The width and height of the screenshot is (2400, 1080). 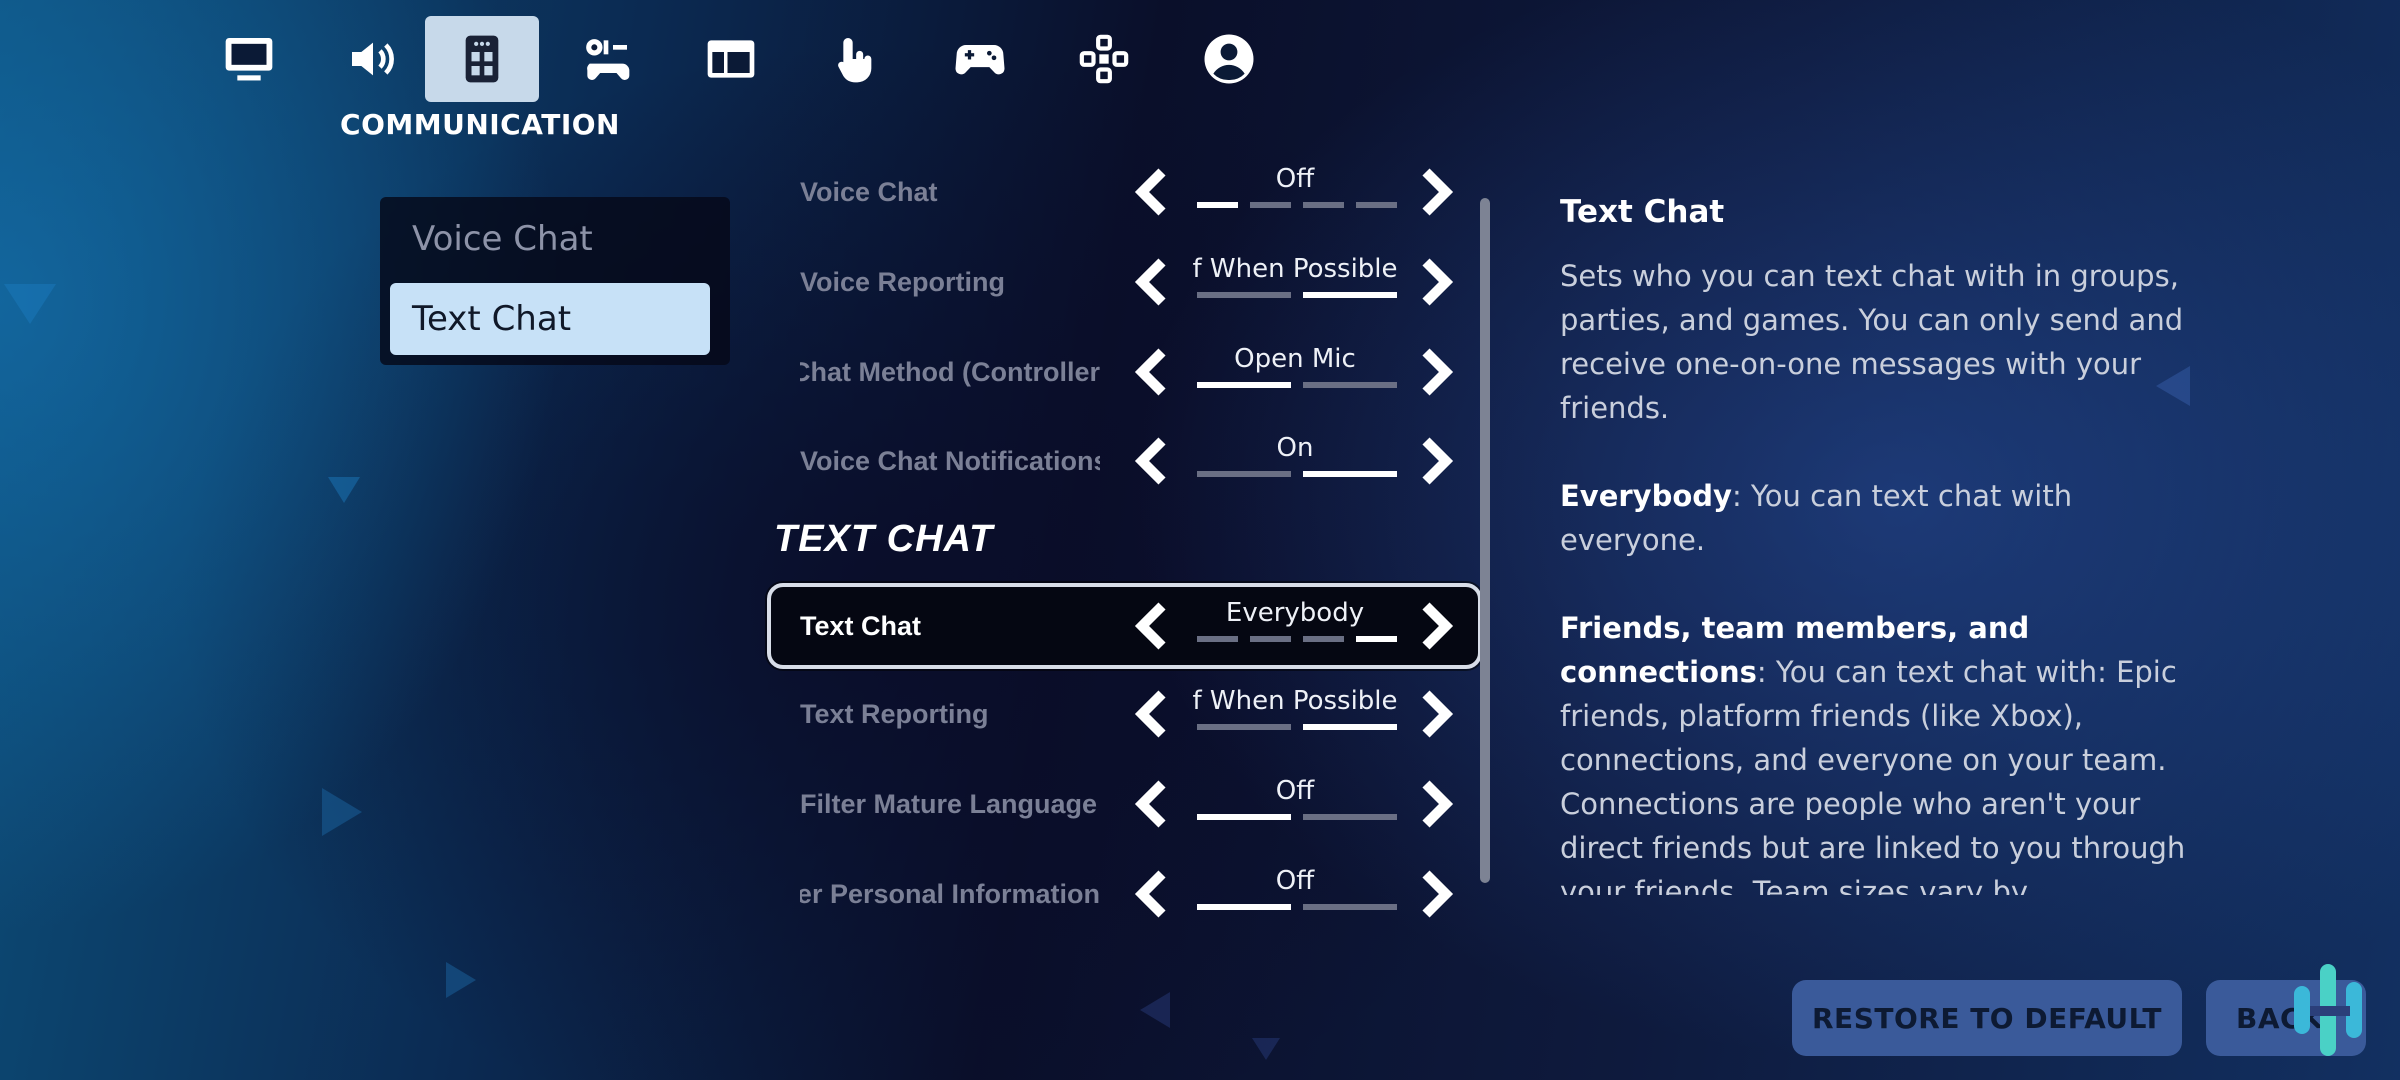 What do you see at coordinates (1295, 448) in the screenshot?
I see `setting-value: On` at bounding box center [1295, 448].